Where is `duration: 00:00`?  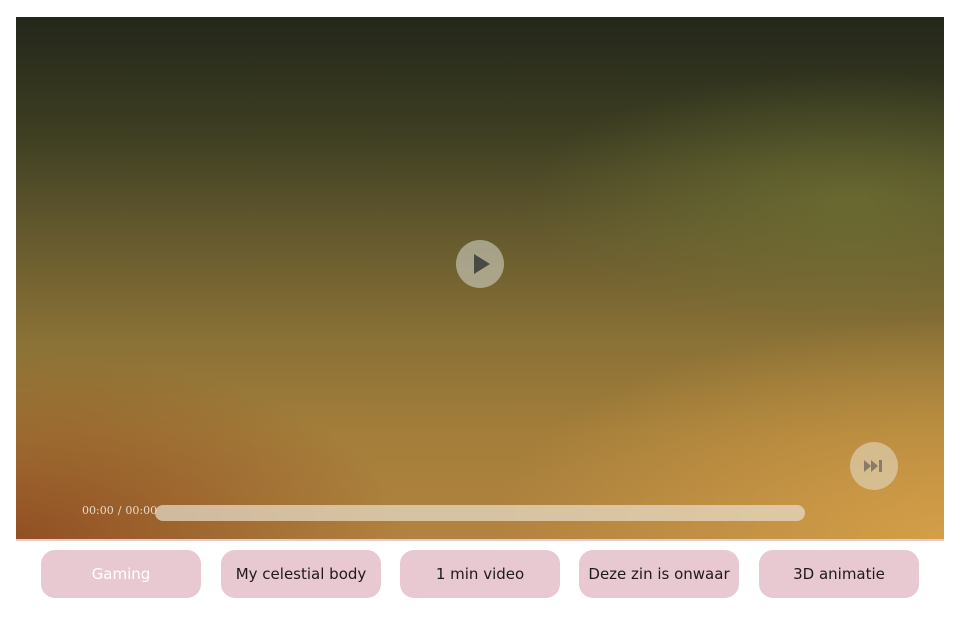
duration: 00:00 is located at coordinates (141, 510).